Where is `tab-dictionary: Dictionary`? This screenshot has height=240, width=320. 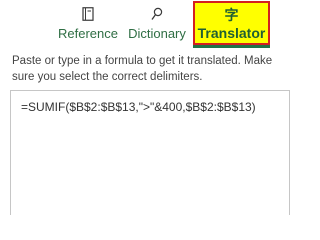 tab-dictionary: Dictionary is located at coordinates (157, 24).